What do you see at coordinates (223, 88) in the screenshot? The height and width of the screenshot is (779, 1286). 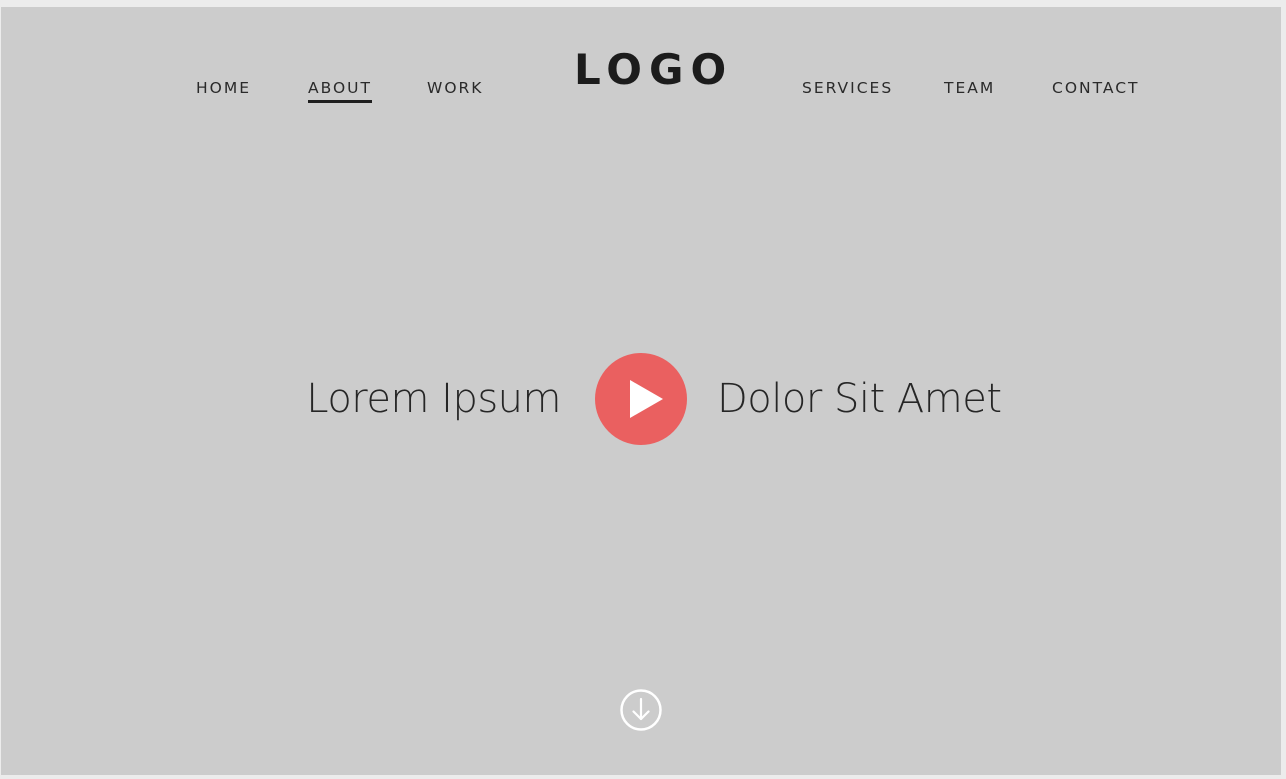 I see `nav-home: HOME` at bounding box center [223, 88].